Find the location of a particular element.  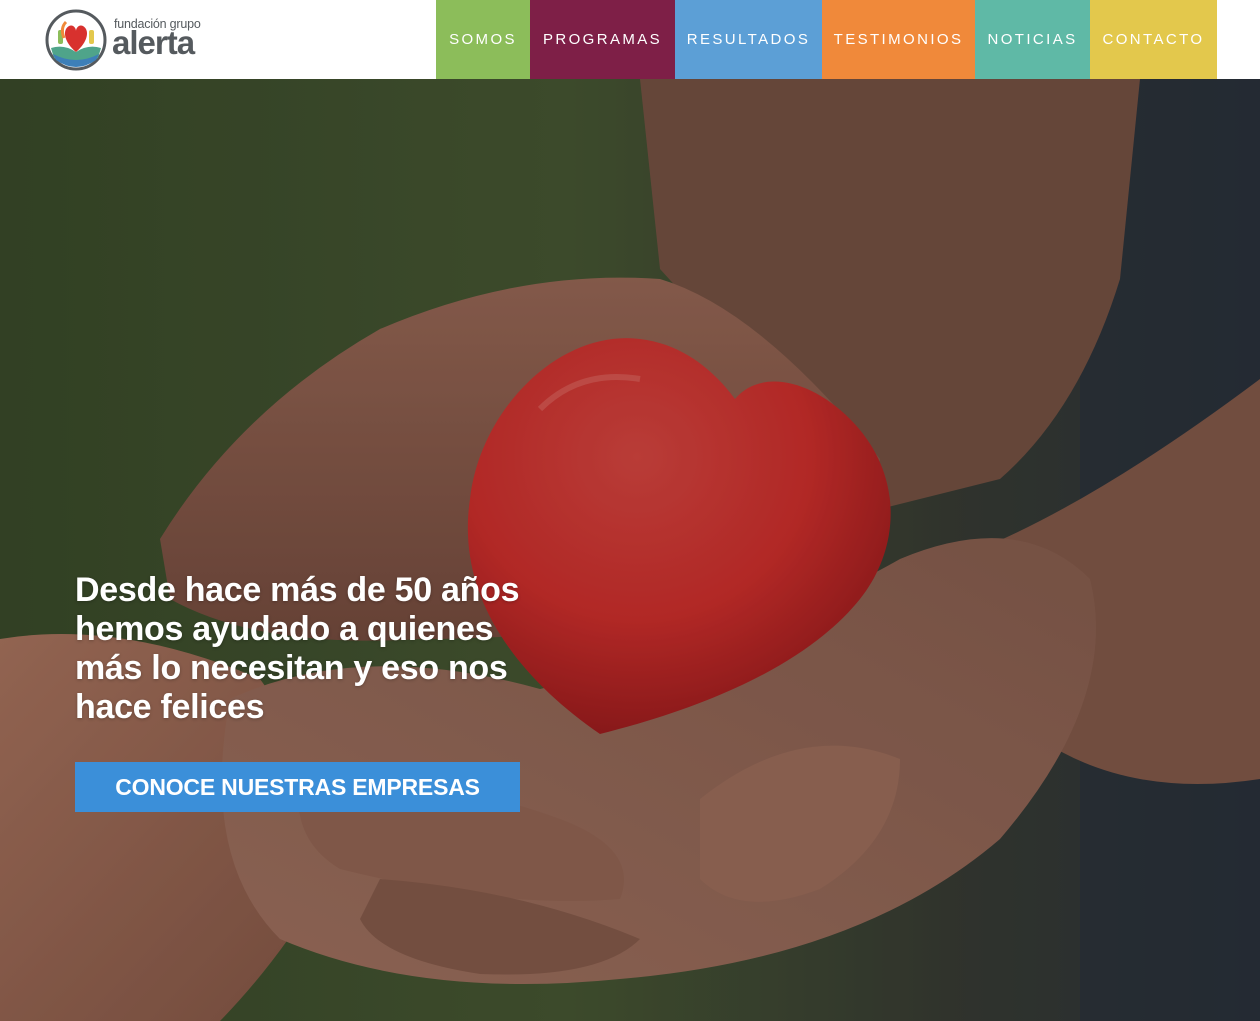

conoce-nuestras-empresas-button: CONOCE NUESTRAS EMPRESAS is located at coordinates (297, 787).